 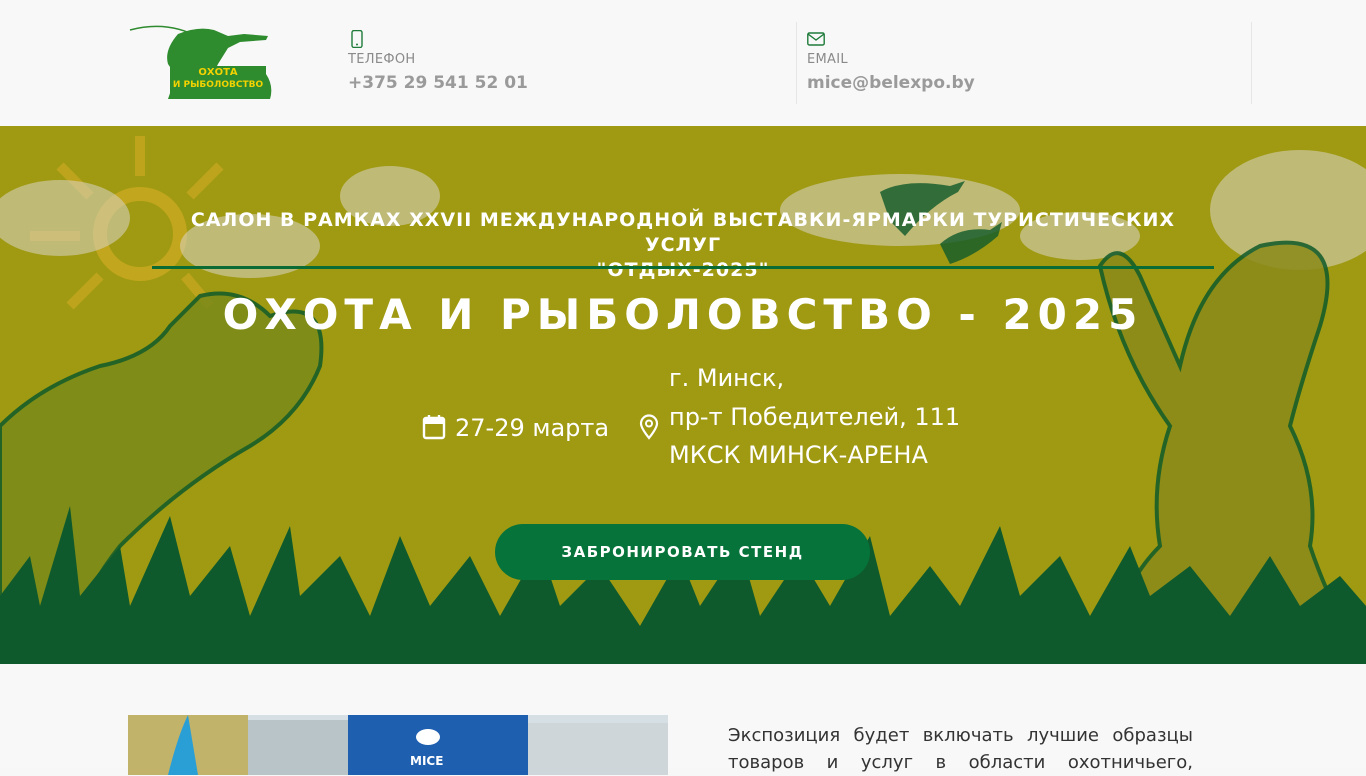 I want to click on hero-divider, so click(x=683, y=267).